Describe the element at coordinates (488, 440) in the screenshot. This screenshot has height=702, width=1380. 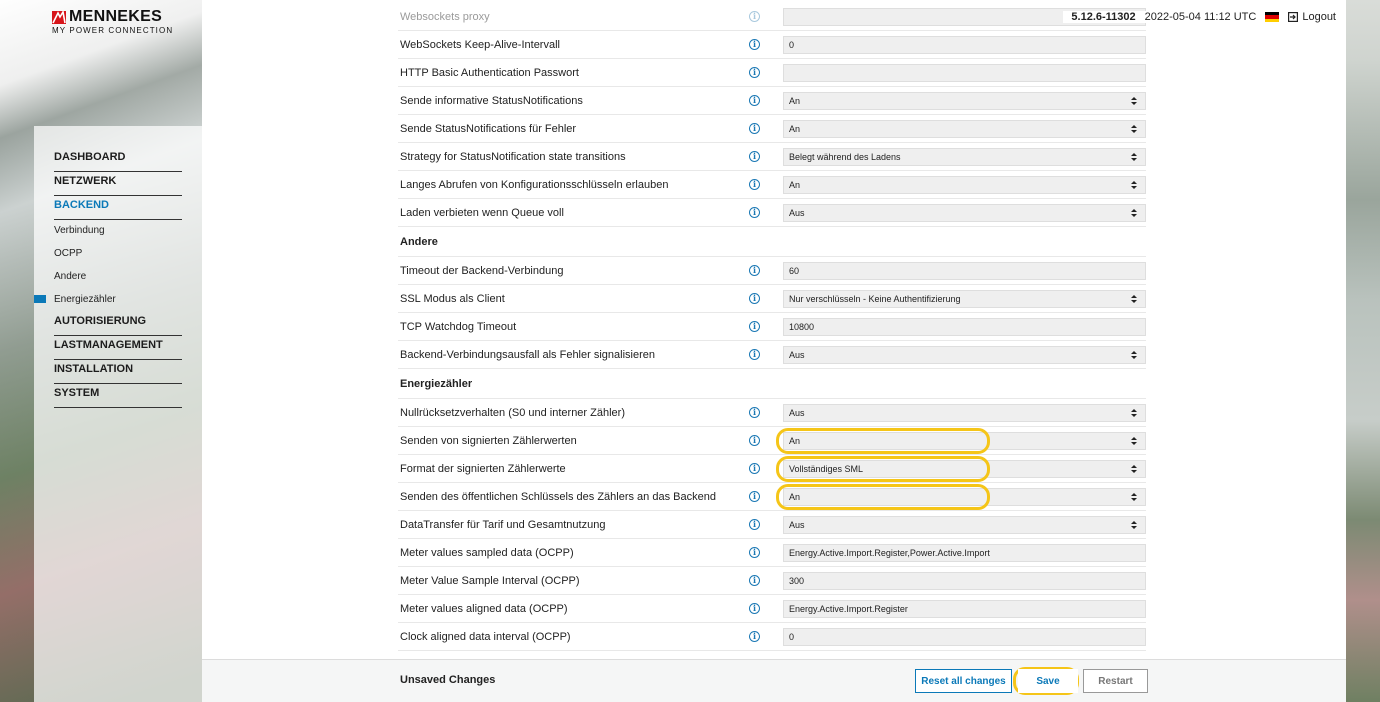
I see `setting-label: Senden von signierten Zählerwerten` at that location.